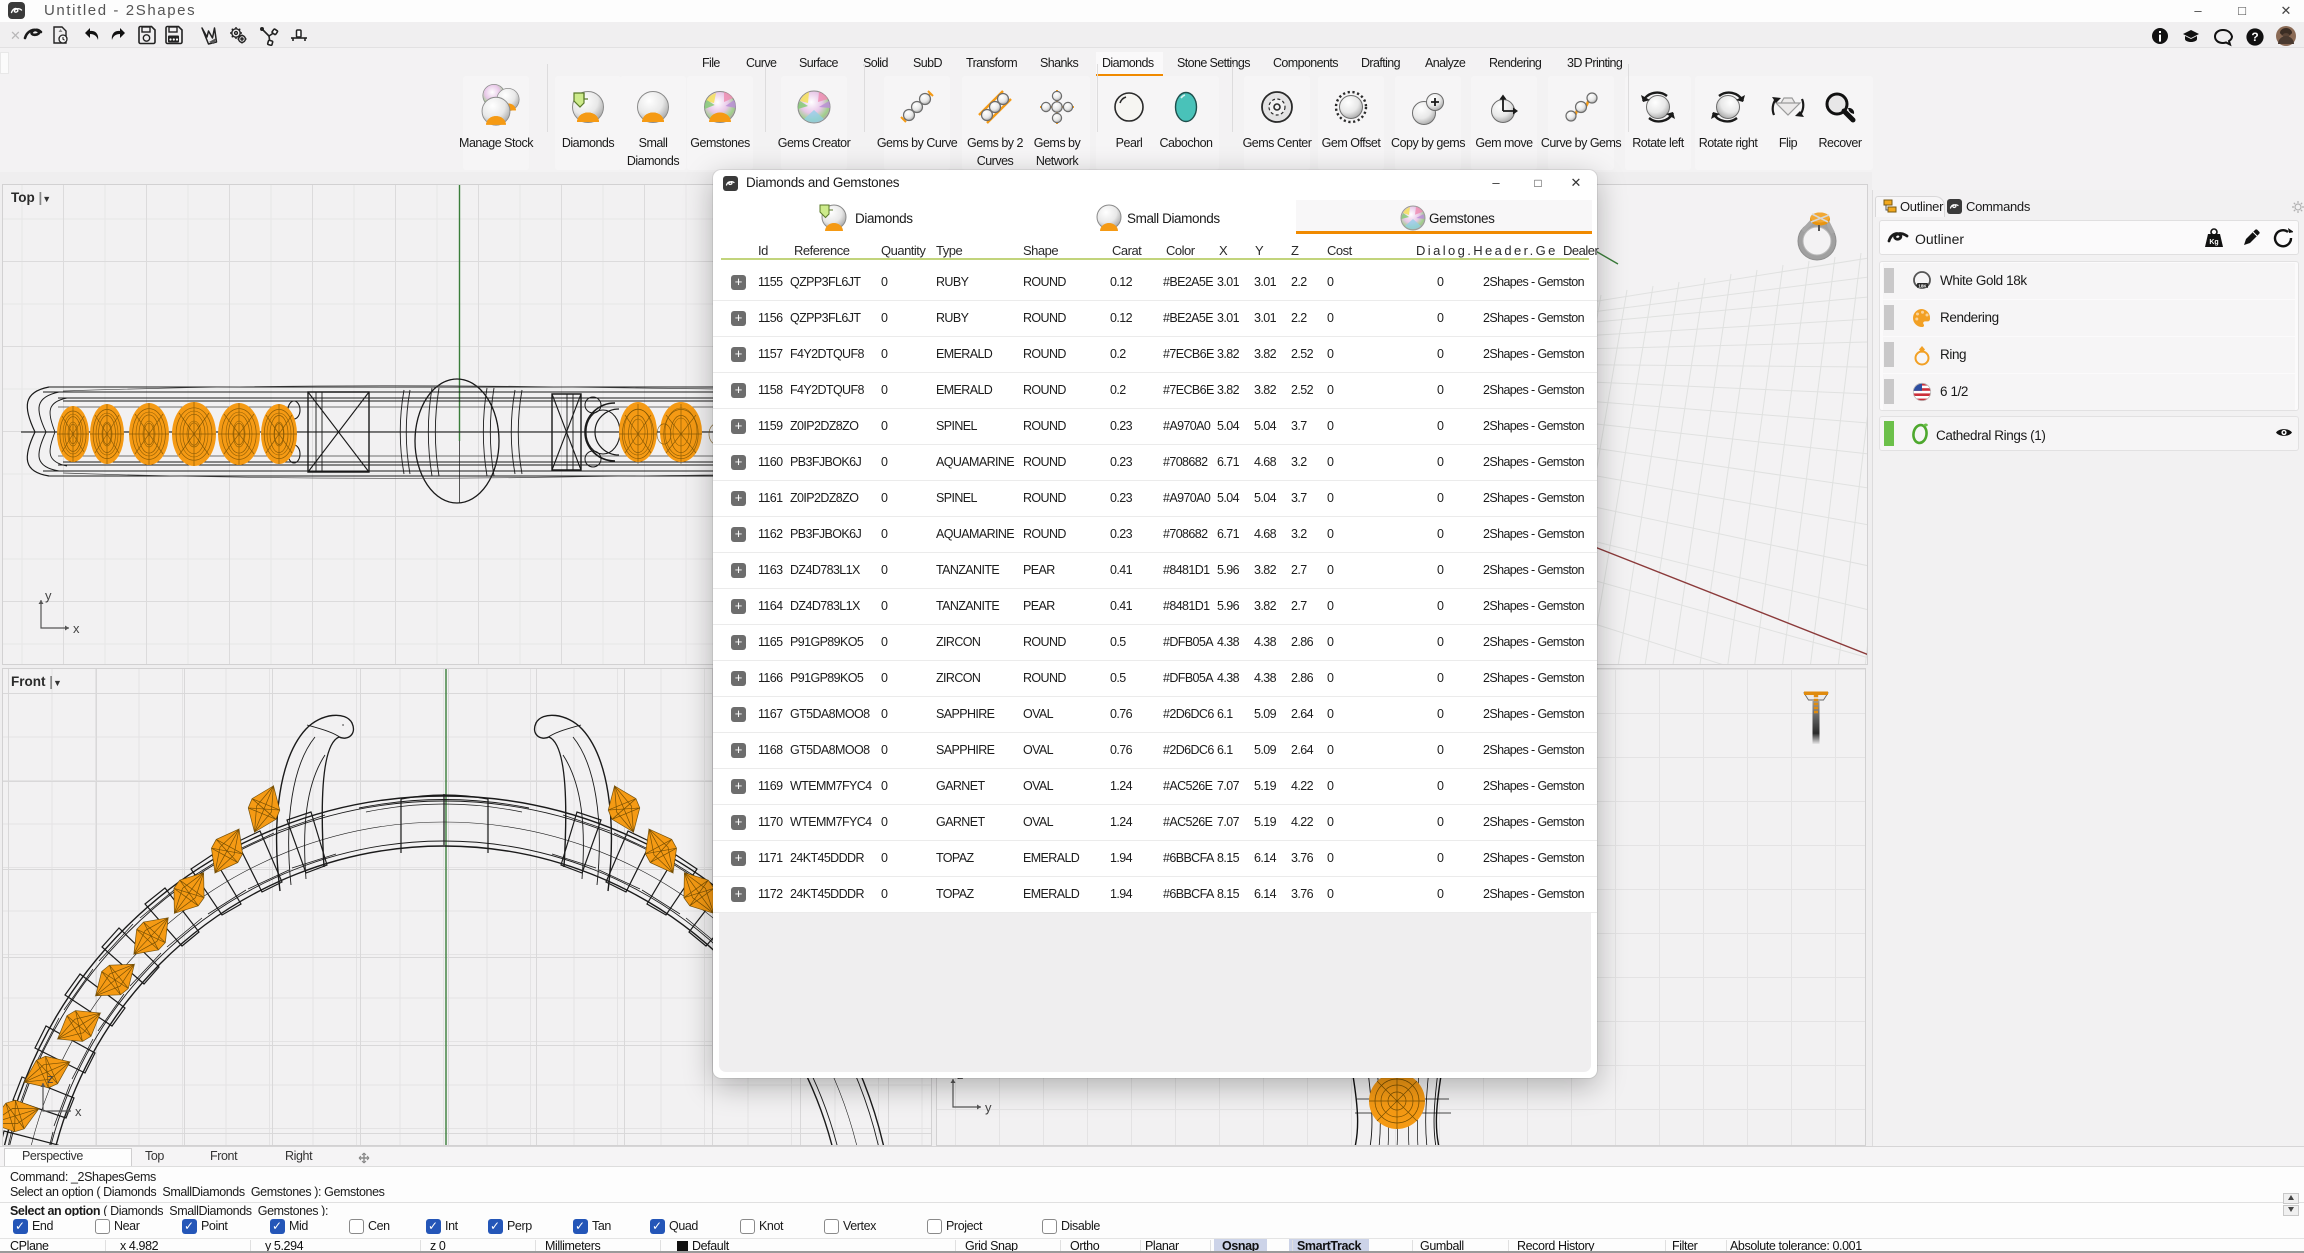  I want to click on svg-text: Kg, so click(2213, 242).